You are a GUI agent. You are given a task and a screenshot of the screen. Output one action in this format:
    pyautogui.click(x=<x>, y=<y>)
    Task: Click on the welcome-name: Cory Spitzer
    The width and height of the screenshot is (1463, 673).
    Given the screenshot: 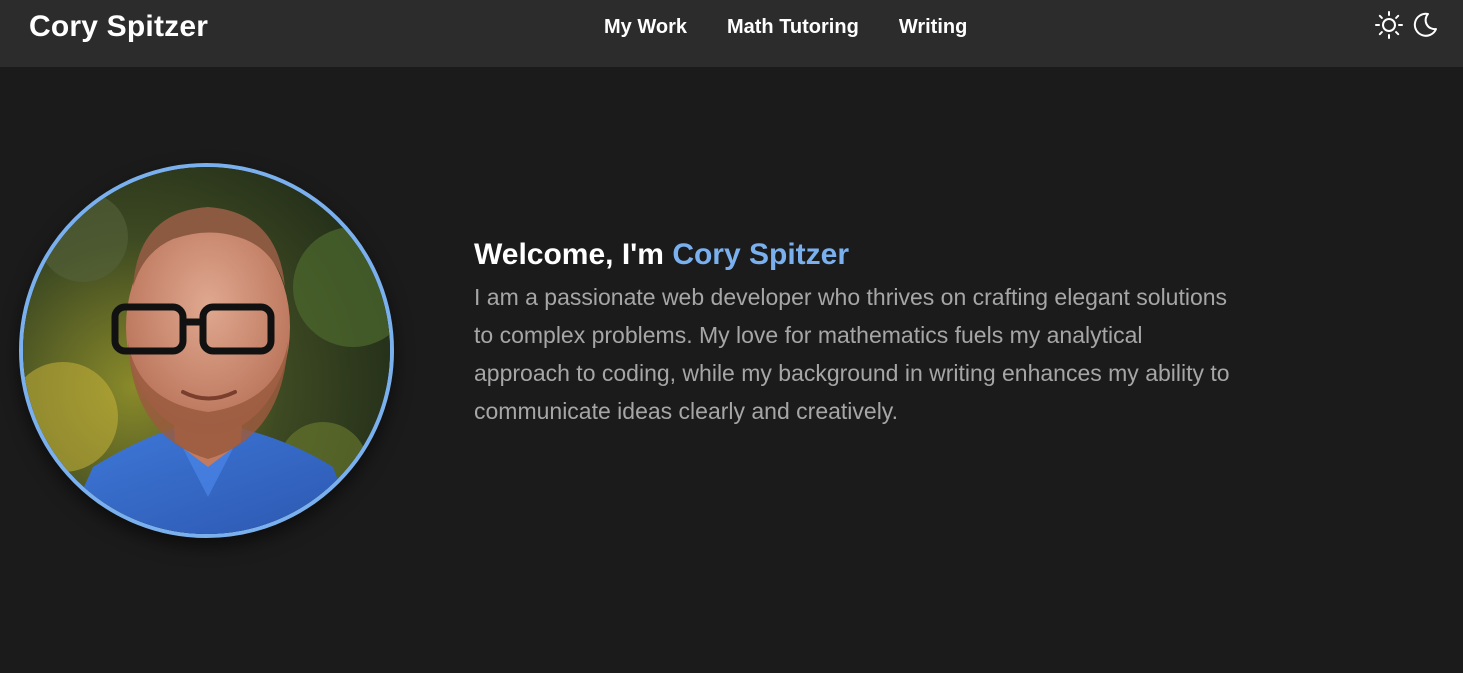 What is the action you would take?
    pyautogui.click(x=761, y=254)
    